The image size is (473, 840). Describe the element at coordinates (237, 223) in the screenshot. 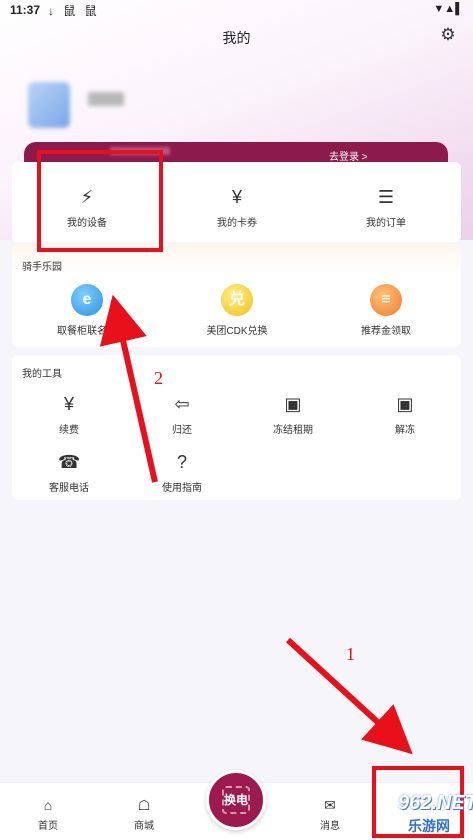

I see `my-coupons-label: 我的卡券` at that location.